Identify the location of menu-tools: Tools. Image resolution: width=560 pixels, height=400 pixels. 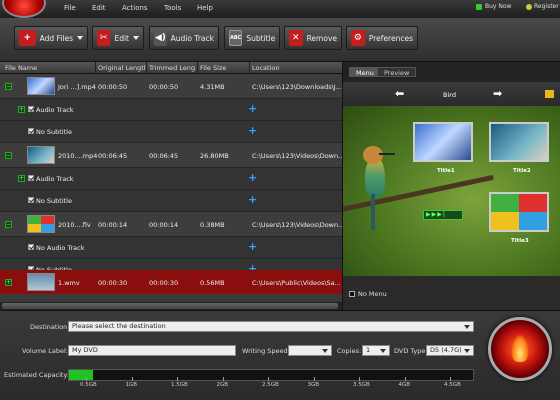
(172, 8).